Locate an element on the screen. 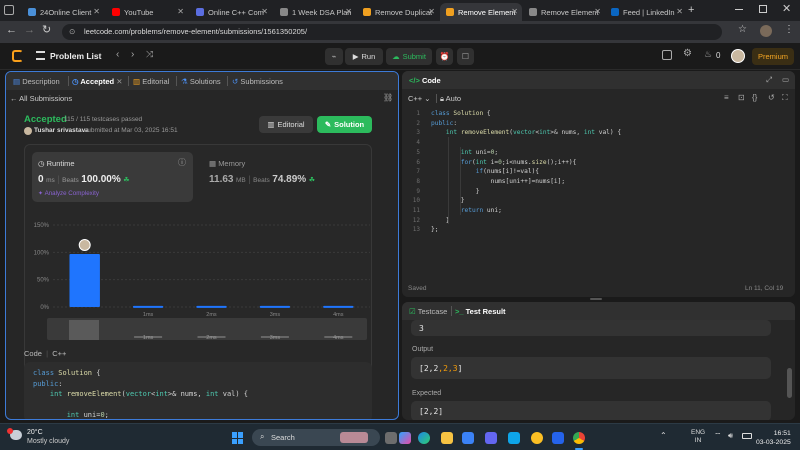 This screenshot has height=450, width=800. reset-icon: ↺ is located at coordinates (771, 97).